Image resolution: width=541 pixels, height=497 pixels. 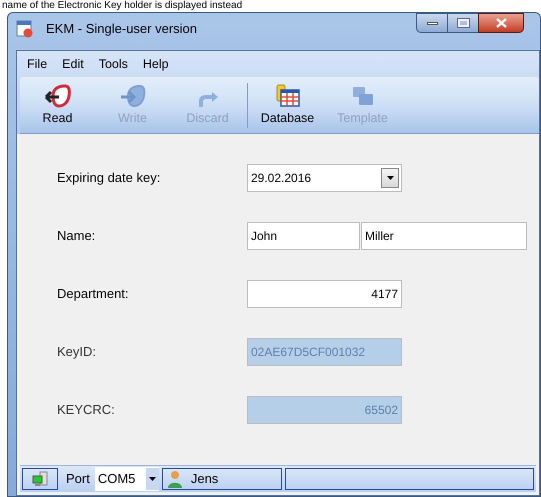 I want to click on toolbar-button: Read, so click(x=57, y=105).